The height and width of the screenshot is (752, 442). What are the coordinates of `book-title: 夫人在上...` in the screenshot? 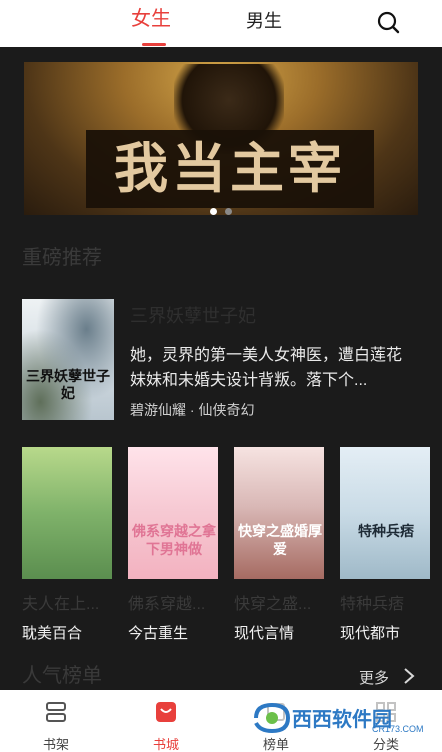 It's located at (61, 604).